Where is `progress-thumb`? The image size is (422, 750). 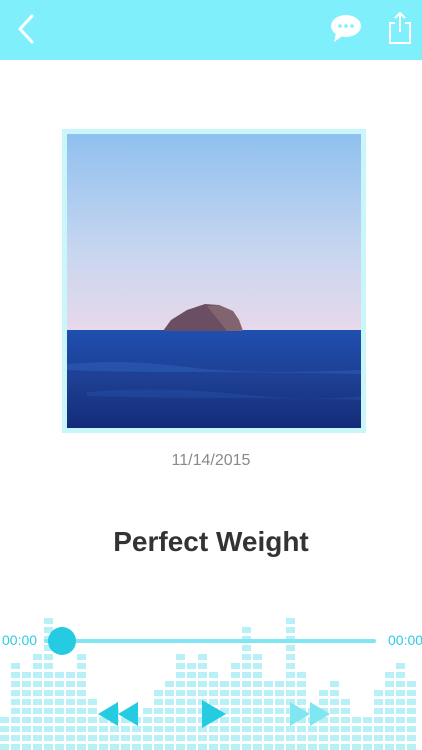 progress-thumb is located at coordinates (62, 641).